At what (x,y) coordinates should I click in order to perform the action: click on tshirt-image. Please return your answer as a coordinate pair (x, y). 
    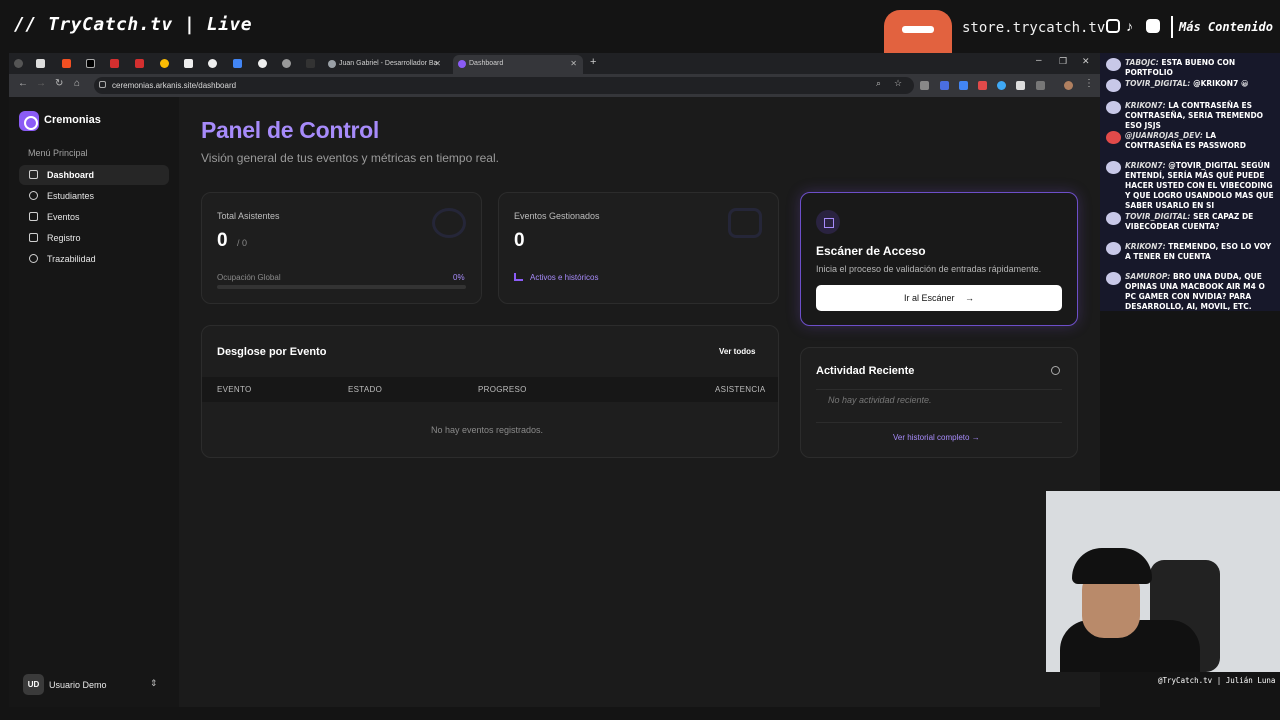
    Looking at the image, I should click on (918, 33).